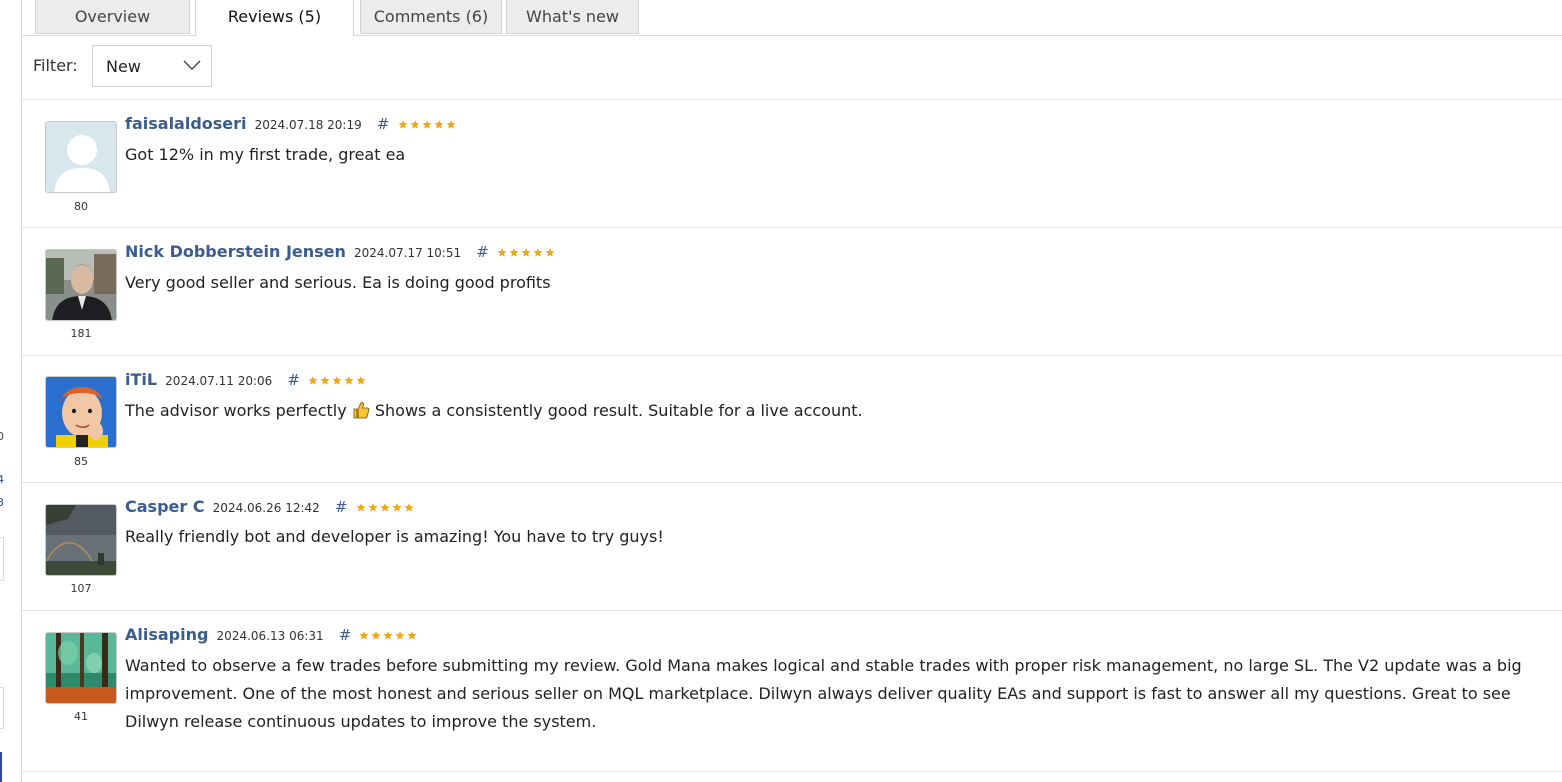 The image size is (1562, 782). I want to click on filter-selected-value: New, so click(123, 66).